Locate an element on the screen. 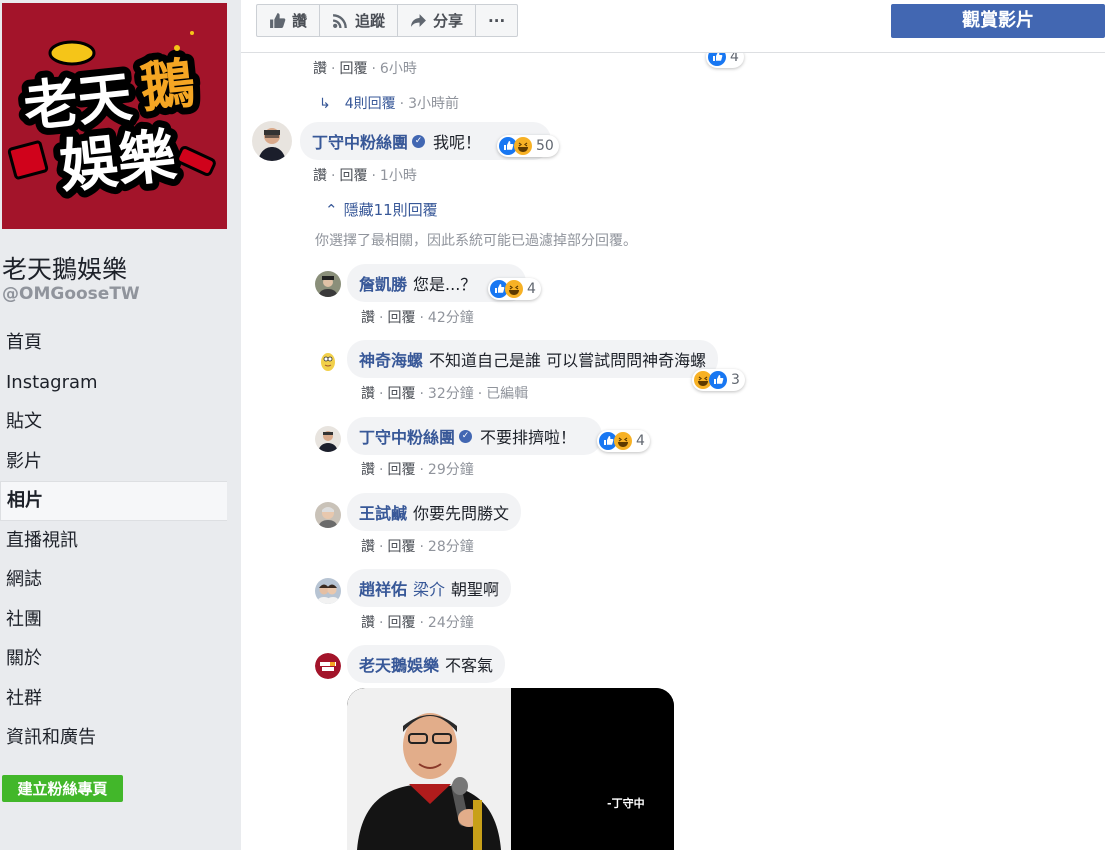 This screenshot has width=1105, height=850. hide-replies-link: ⌃ 隱藏11則回覆 is located at coordinates (381, 209).